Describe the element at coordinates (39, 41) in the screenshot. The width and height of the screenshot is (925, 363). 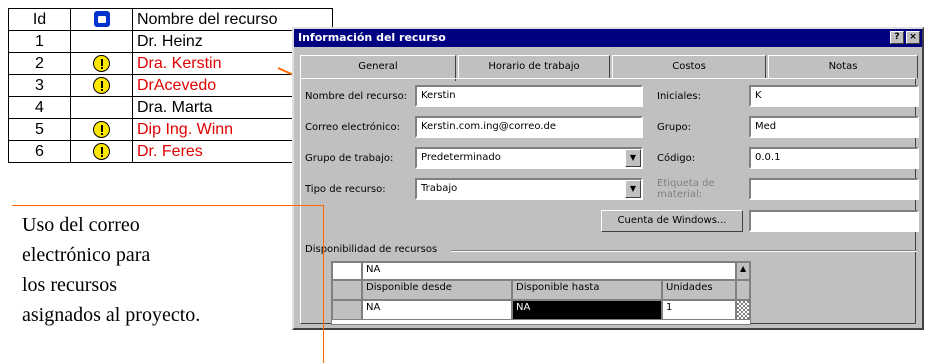
I see `cell-id: 1` at that location.